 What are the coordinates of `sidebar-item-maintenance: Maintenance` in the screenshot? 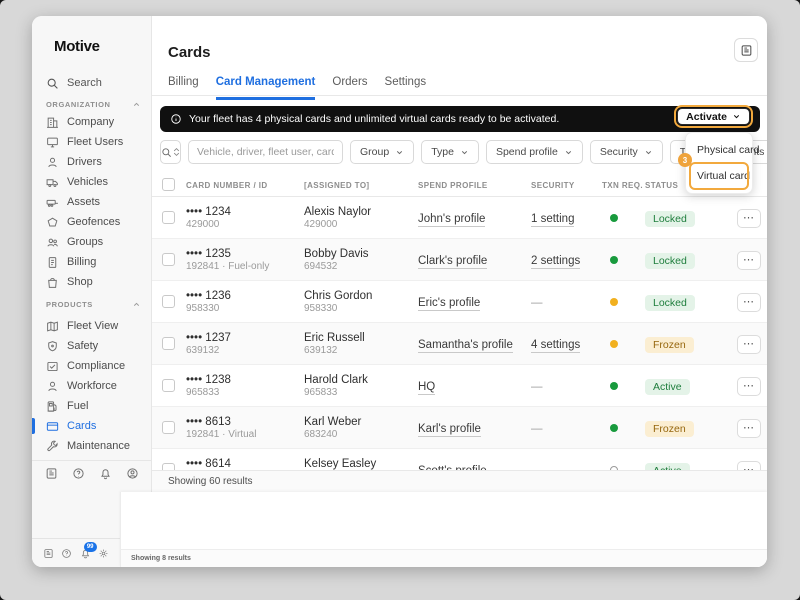 It's located at (92, 446).